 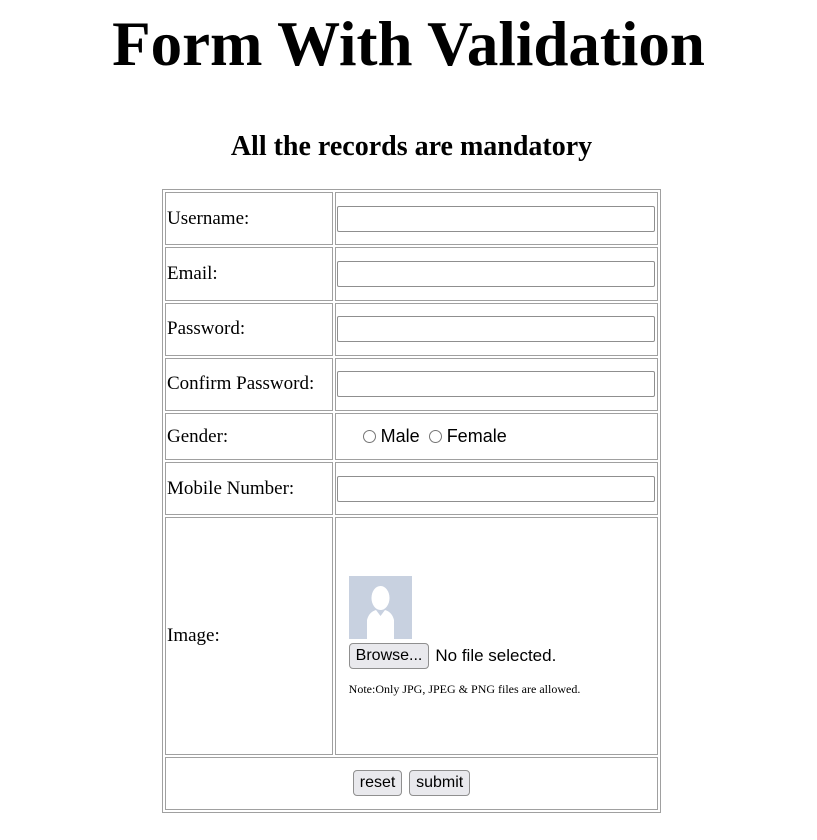 What do you see at coordinates (249, 274) in the screenshot?
I see `email-label: Email:` at bounding box center [249, 274].